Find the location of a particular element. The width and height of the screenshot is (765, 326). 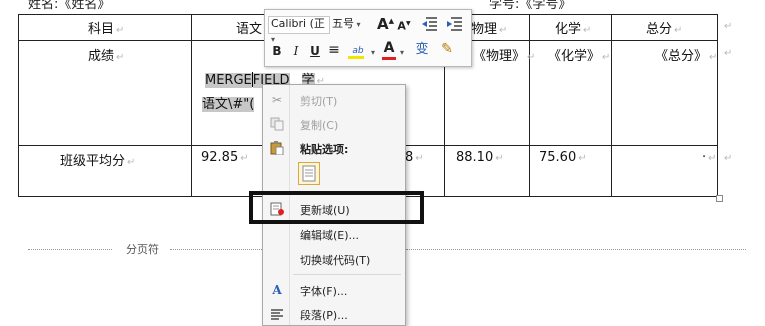

header-chemistry: 化学 ↵ is located at coordinates (573, 29).